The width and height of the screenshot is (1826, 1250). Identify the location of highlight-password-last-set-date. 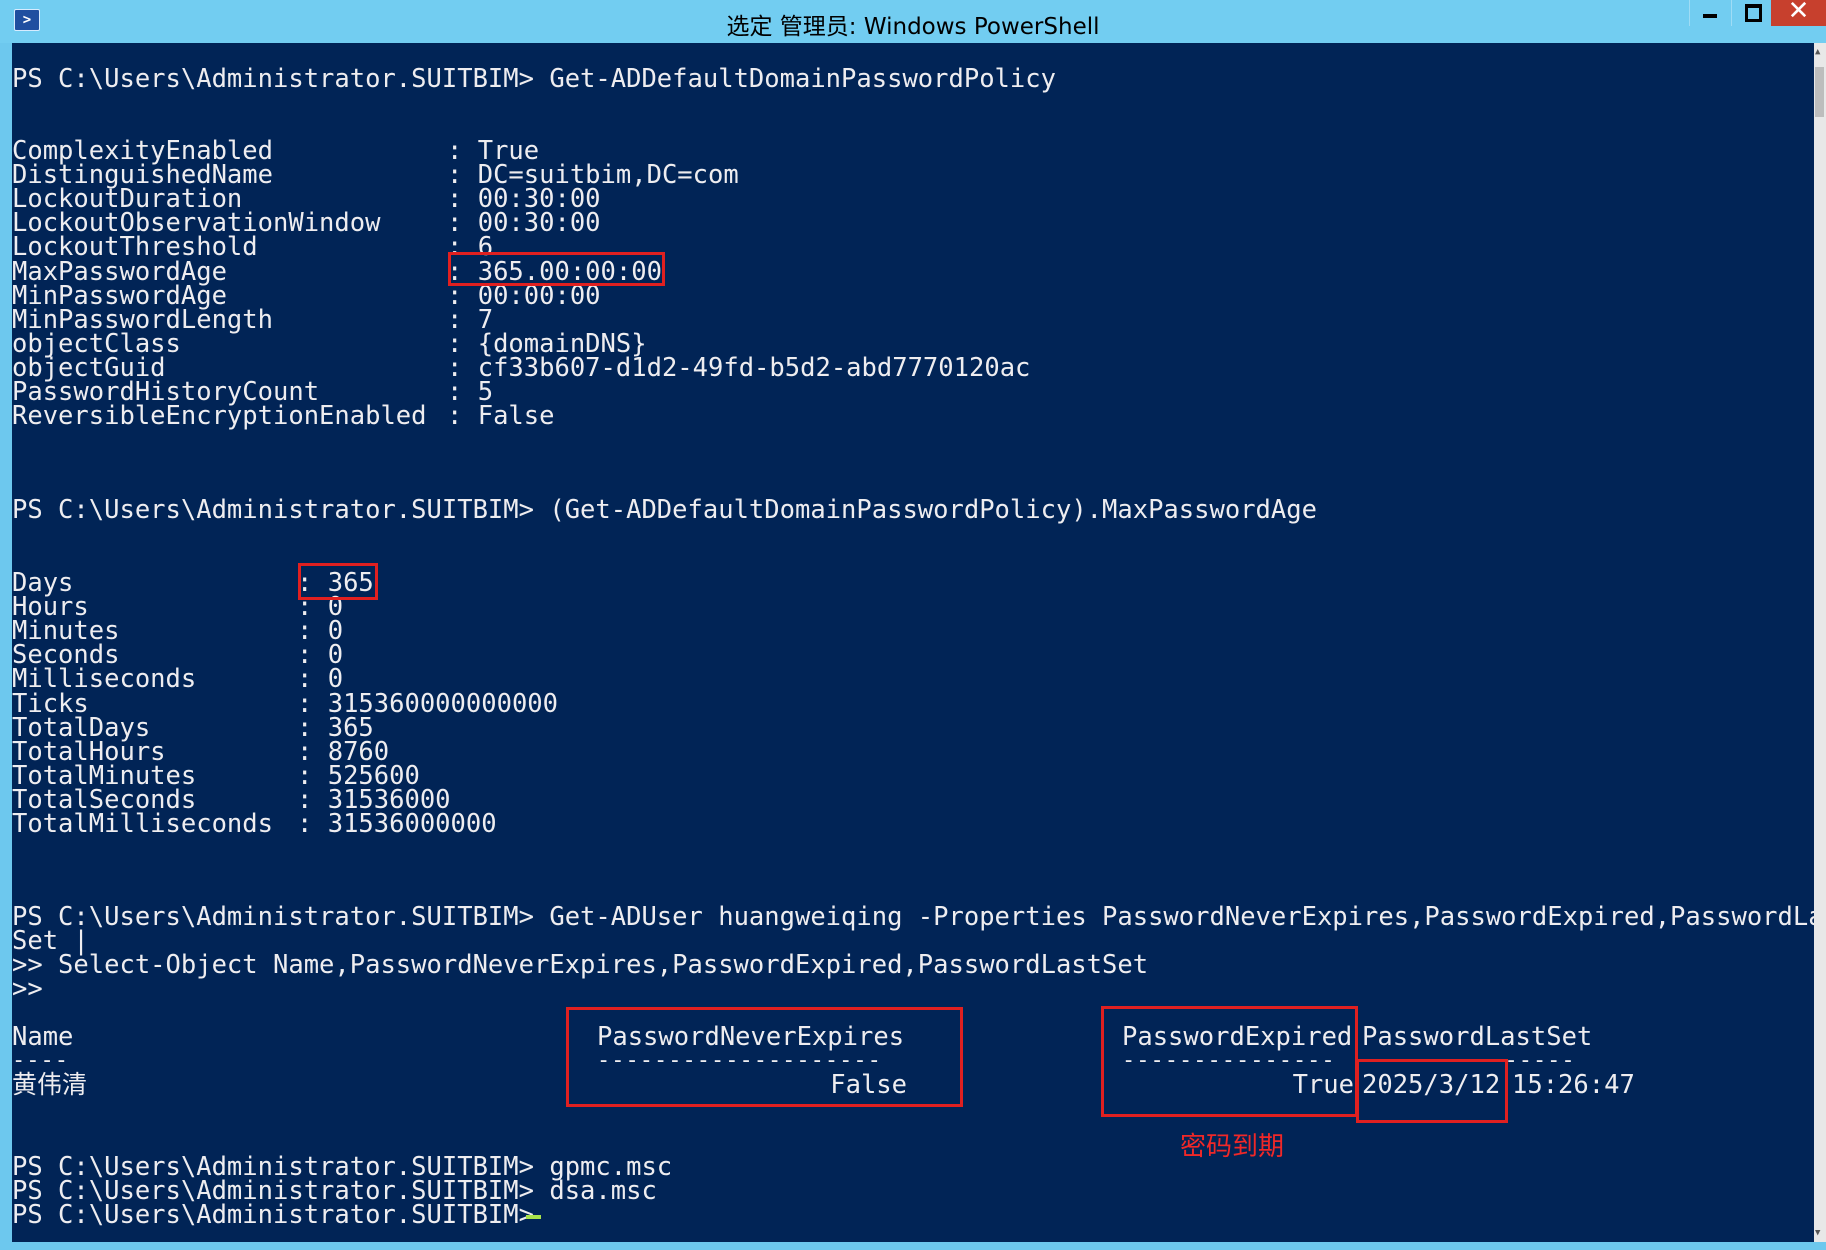
(1432, 1091).